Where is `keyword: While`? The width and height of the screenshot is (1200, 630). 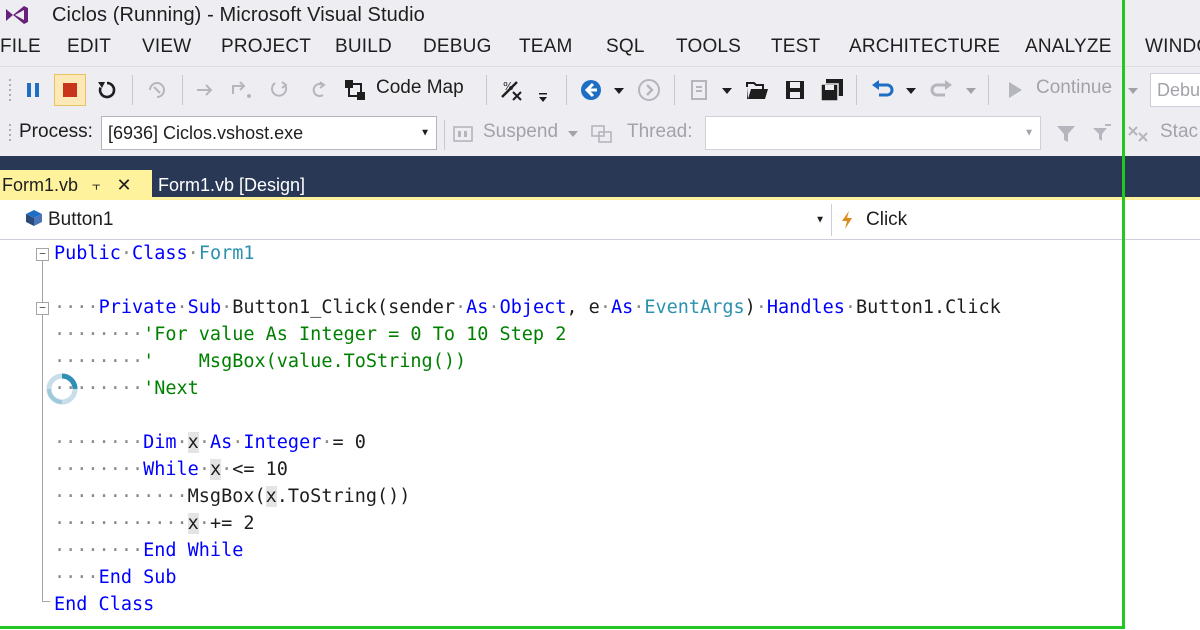 keyword: While is located at coordinates (171, 469).